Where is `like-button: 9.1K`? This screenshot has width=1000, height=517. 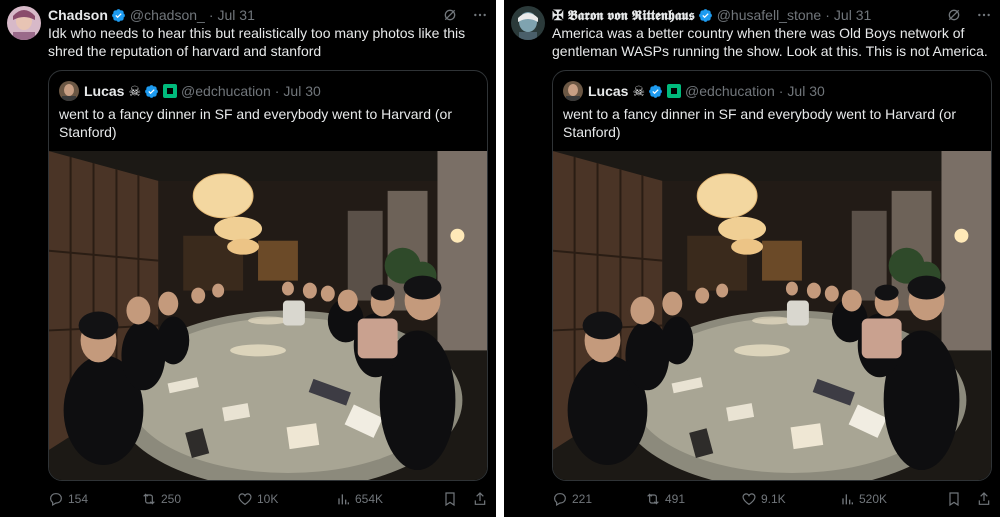
like-button: 9.1K is located at coordinates (790, 499).